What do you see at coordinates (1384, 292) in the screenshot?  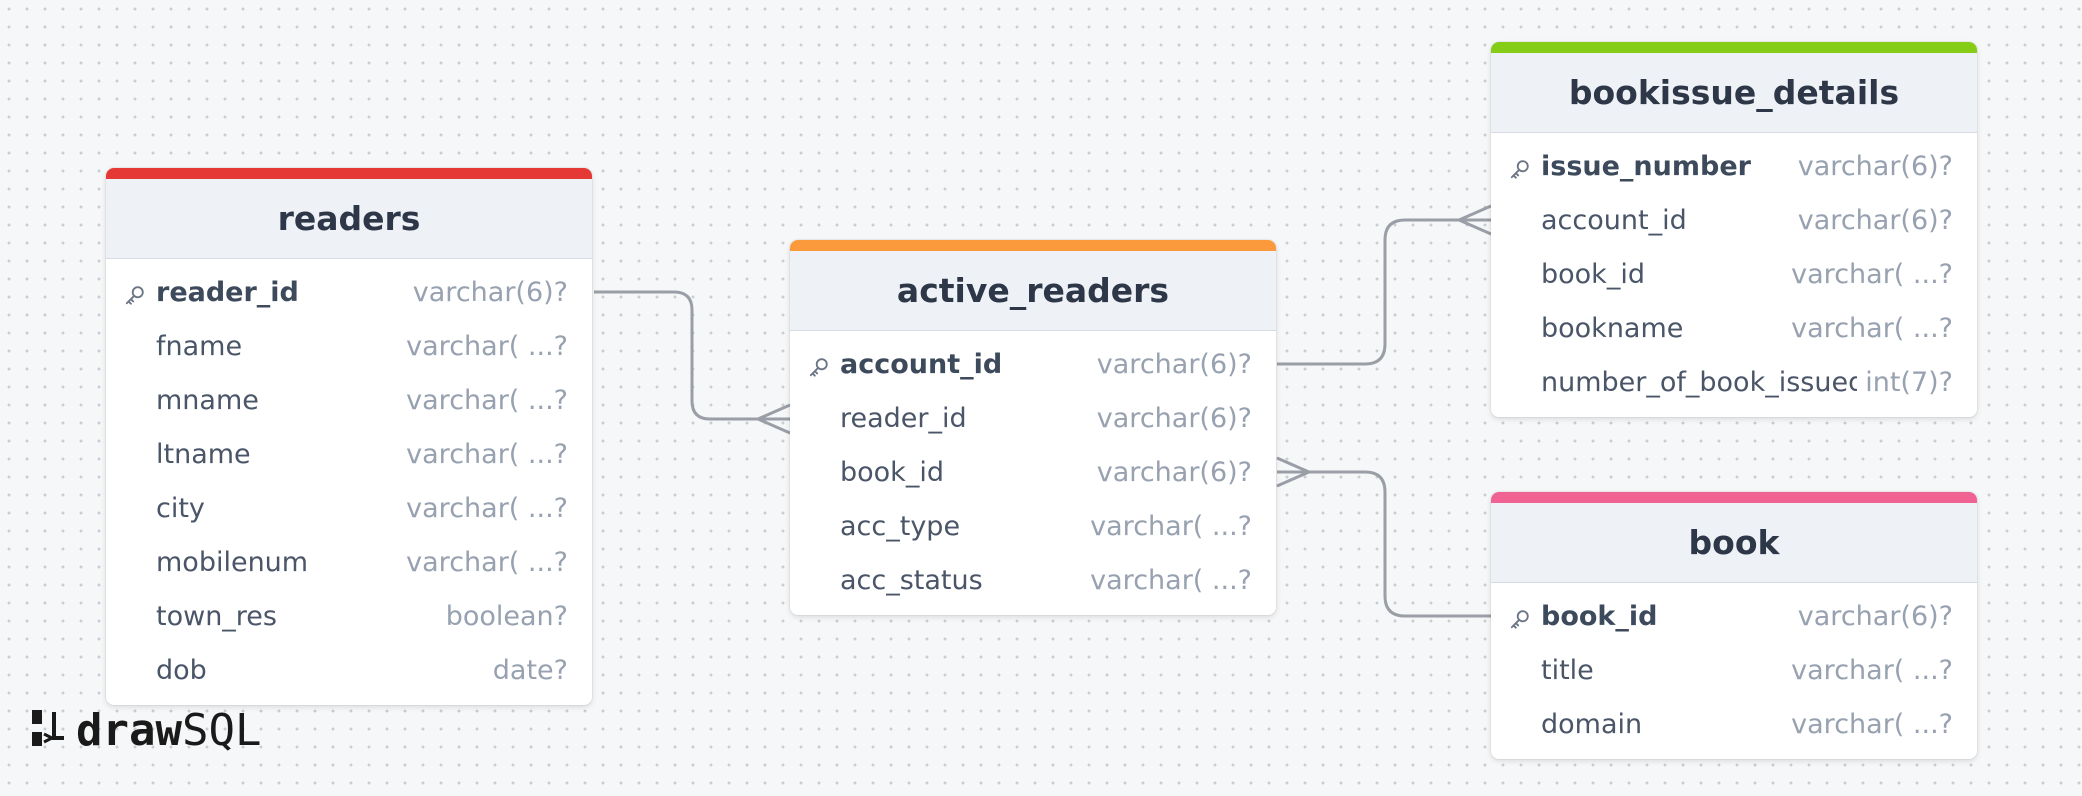 I see `relation-active-readers-bookissue` at bounding box center [1384, 292].